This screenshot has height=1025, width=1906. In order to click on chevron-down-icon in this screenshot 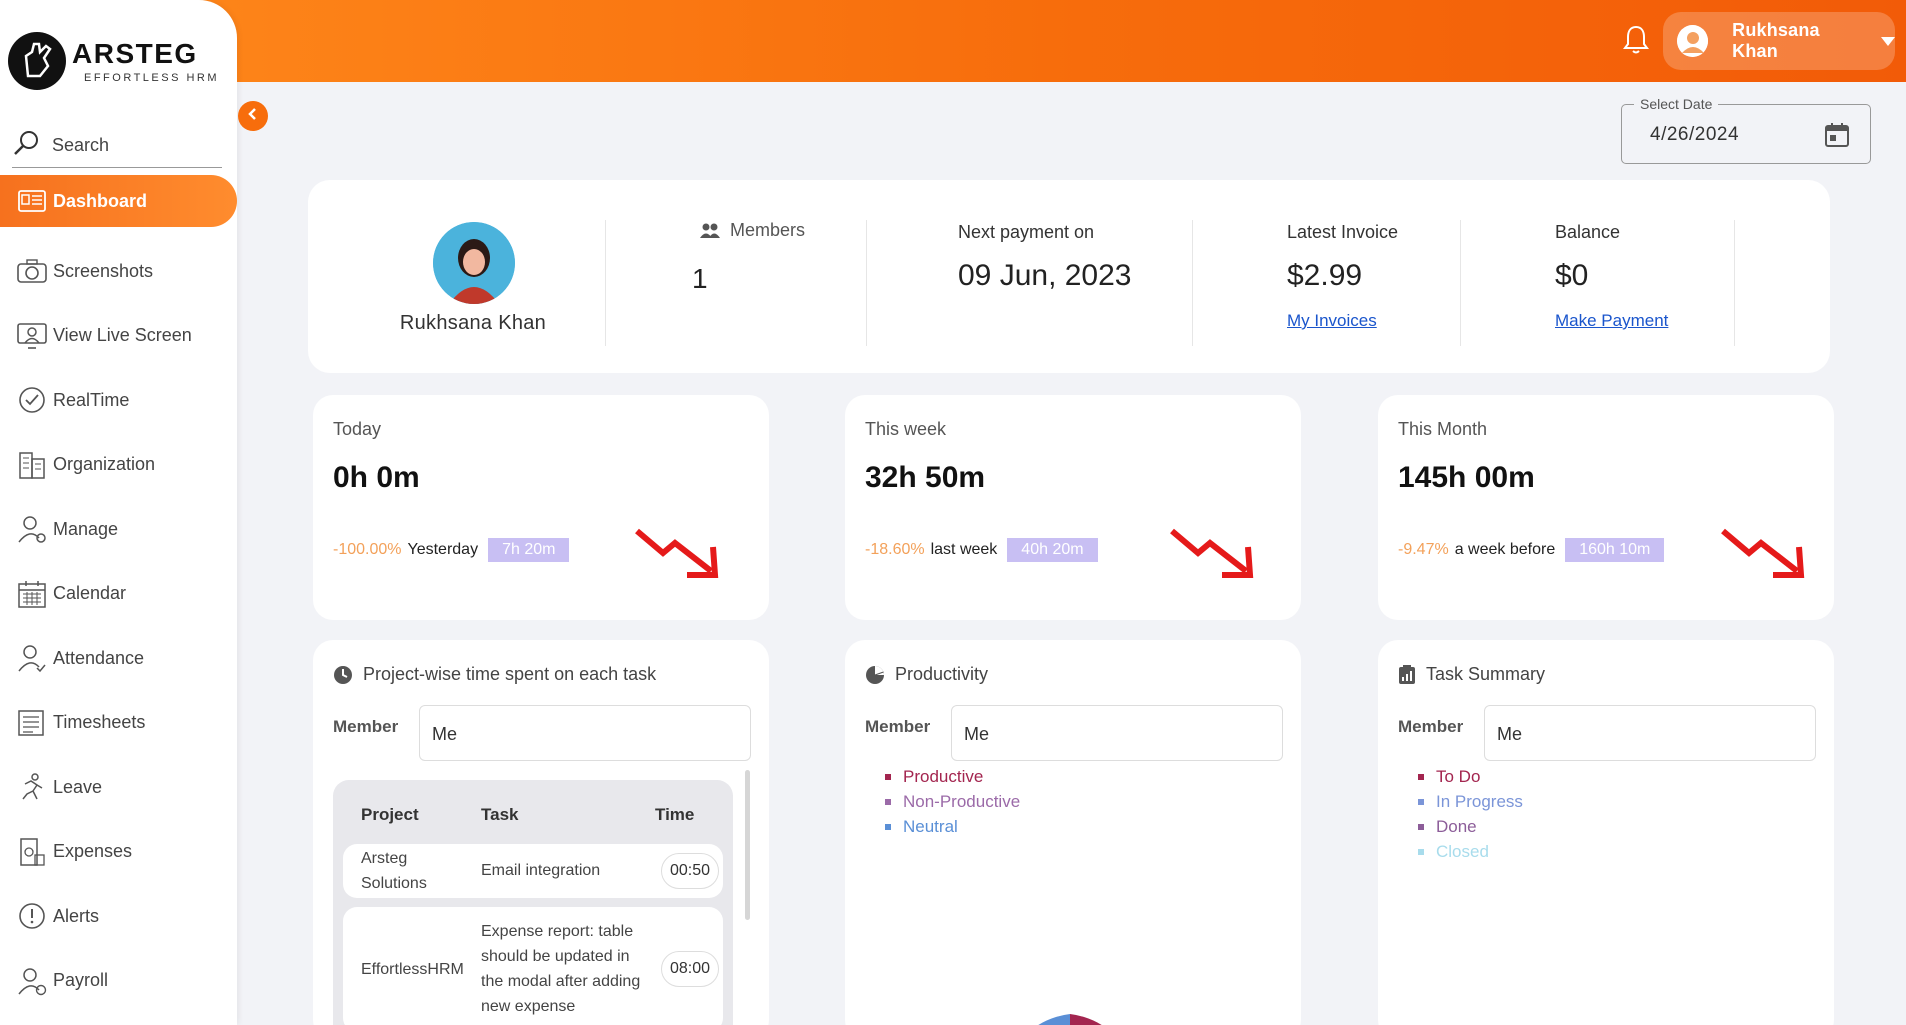, I will do `click(1888, 41)`.